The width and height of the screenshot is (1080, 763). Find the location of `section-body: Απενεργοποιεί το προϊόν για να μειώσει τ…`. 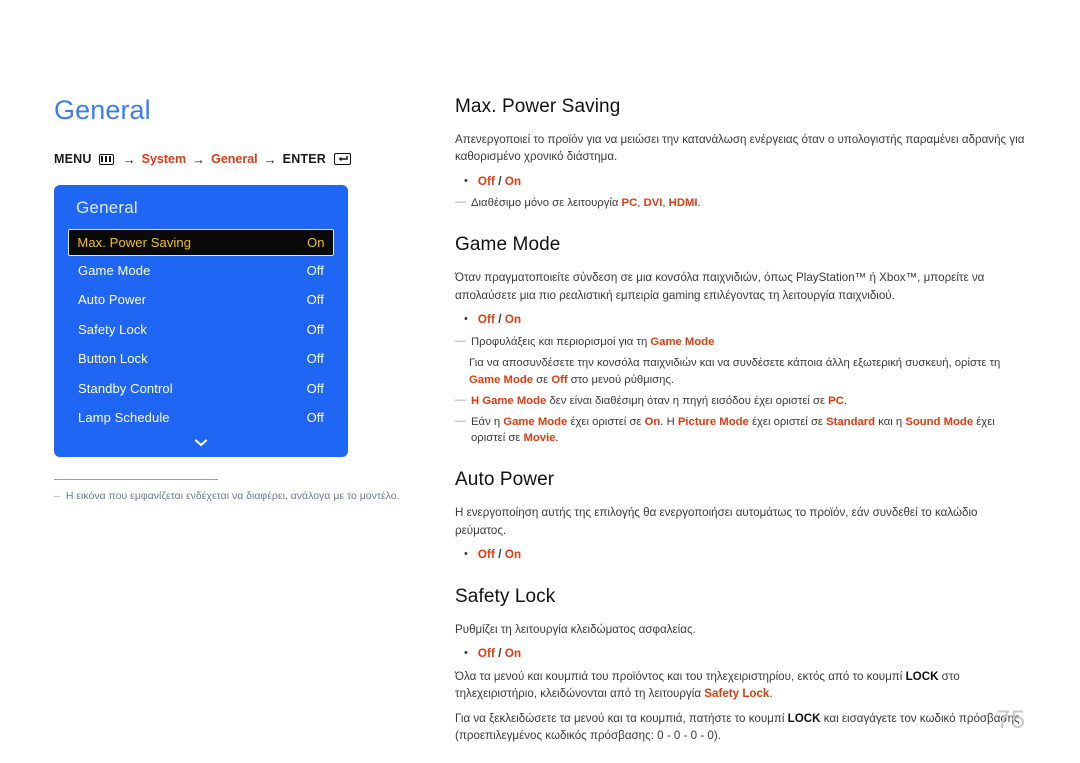

section-body: Απενεργοποιεί το προϊόν για να μειώσει τ… is located at coordinates (740, 148).